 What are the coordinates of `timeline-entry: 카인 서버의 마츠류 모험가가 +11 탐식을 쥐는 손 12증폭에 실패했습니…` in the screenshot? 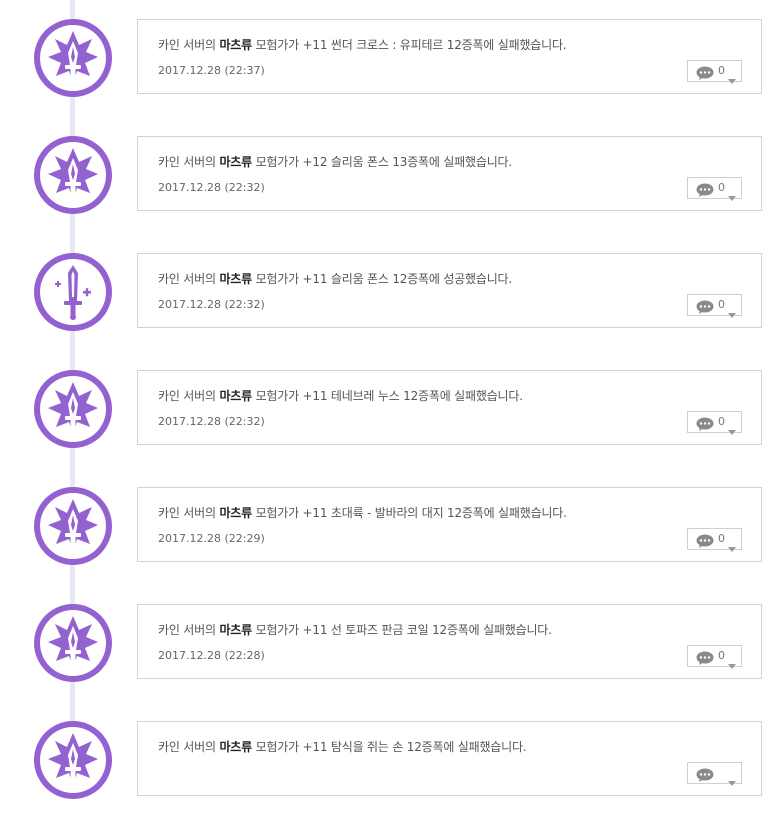 It's located at (388, 779).